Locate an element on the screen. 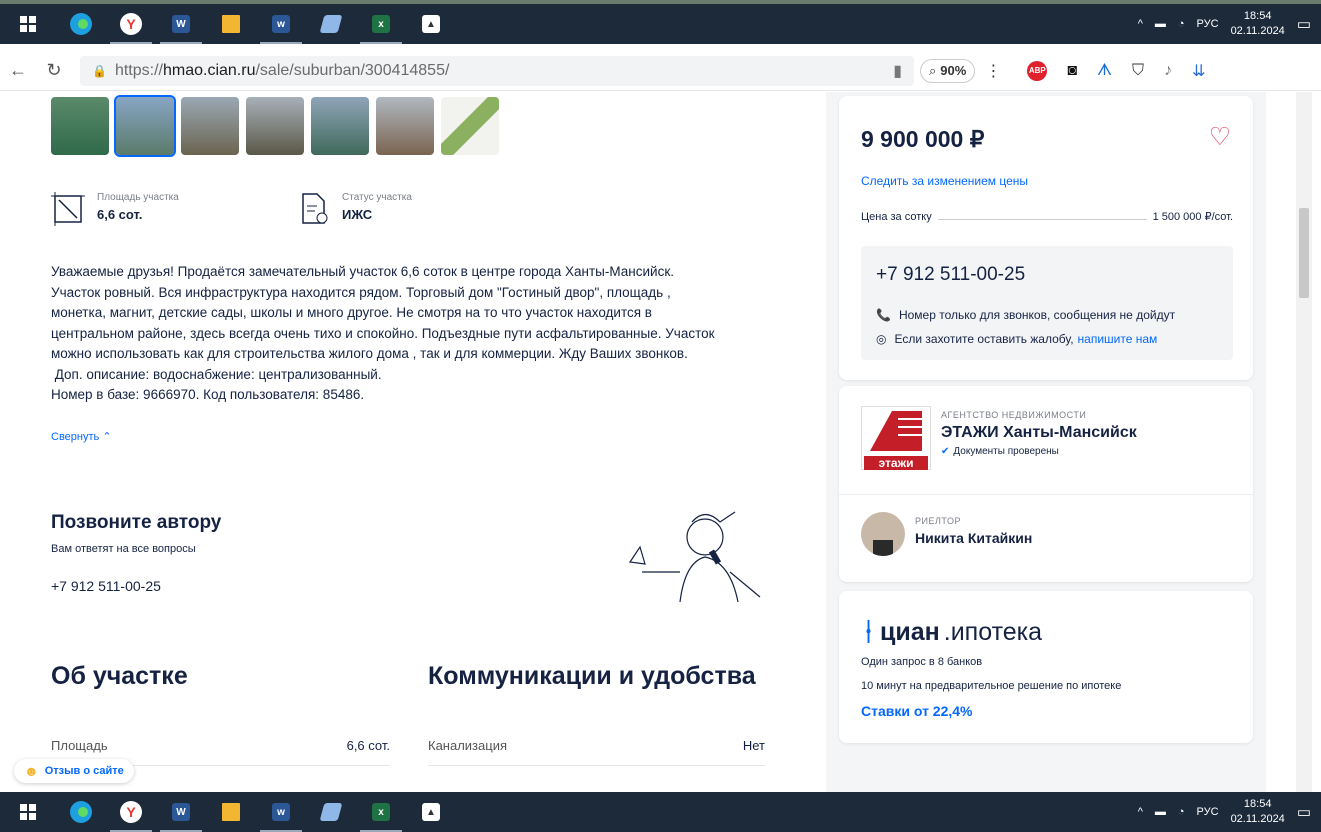  feature-status: Статус участка ИЖС is located at coordinates (356, 209).